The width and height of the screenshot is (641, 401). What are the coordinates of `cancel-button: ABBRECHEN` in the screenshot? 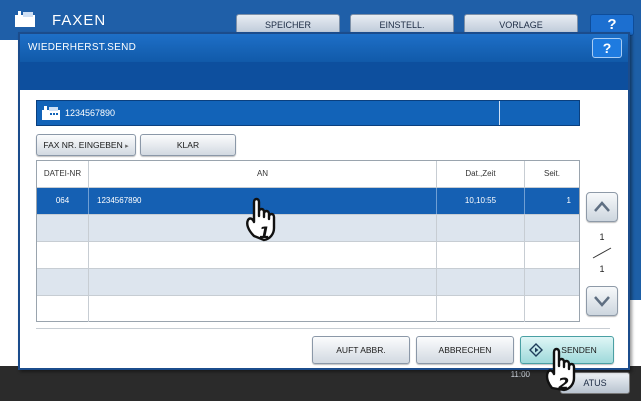 It's located at (465, 350).